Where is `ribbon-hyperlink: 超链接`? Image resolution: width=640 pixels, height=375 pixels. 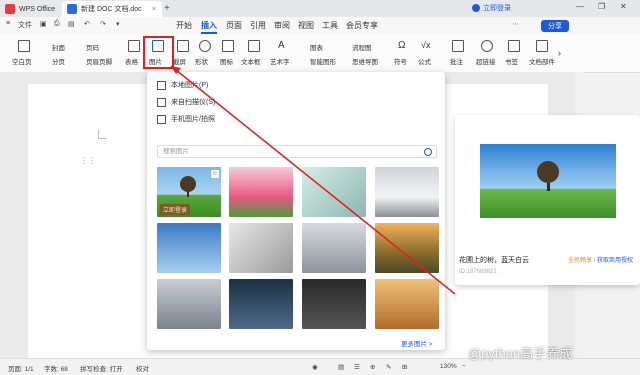 ribbon-hyperlink: 超链接 is located at coordinates (486, 61).